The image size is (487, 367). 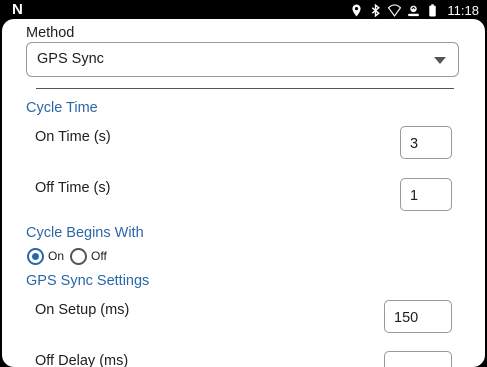 What do you see at coordinates (56, 256) in the screenshot?
I see `radio-on-label: On` at bounding box center [56, 256].